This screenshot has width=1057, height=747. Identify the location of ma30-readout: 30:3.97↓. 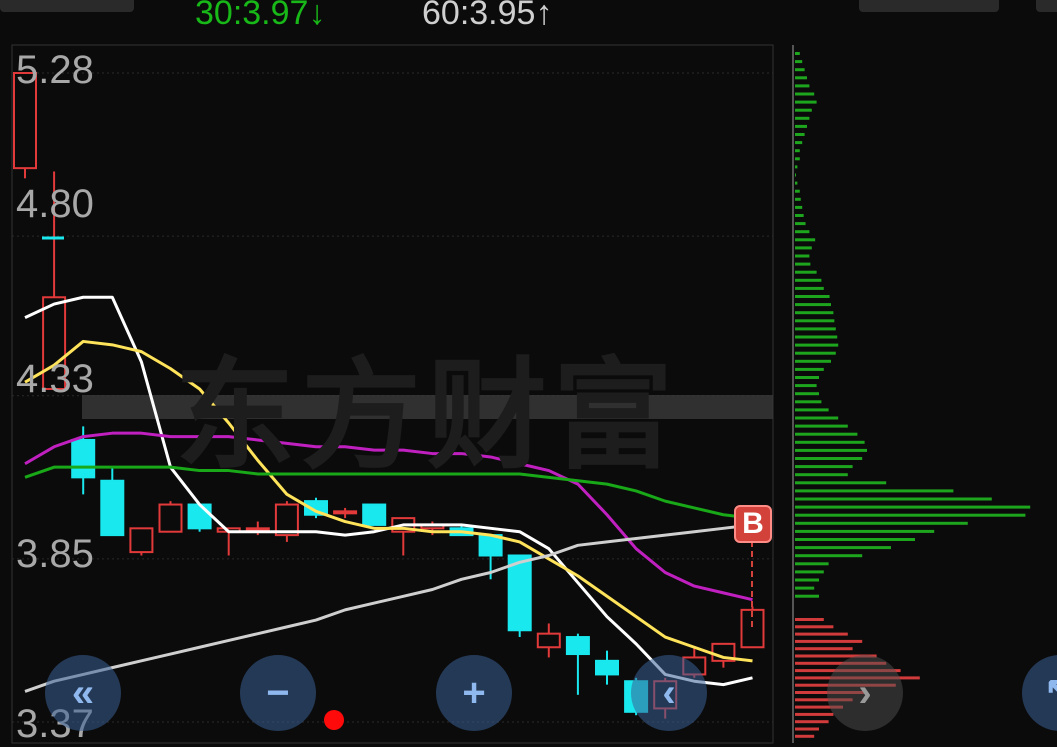
(260, 16).